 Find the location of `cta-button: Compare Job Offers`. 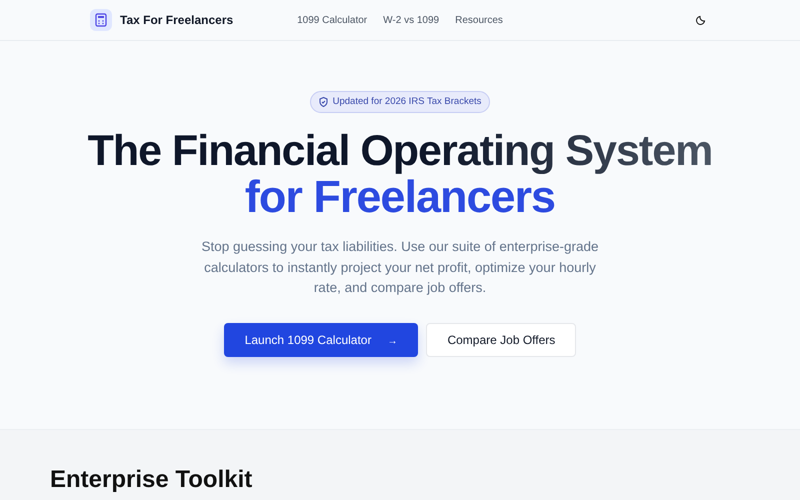

cta-button: Compare Job Offers is located at coordinates (501, 339).